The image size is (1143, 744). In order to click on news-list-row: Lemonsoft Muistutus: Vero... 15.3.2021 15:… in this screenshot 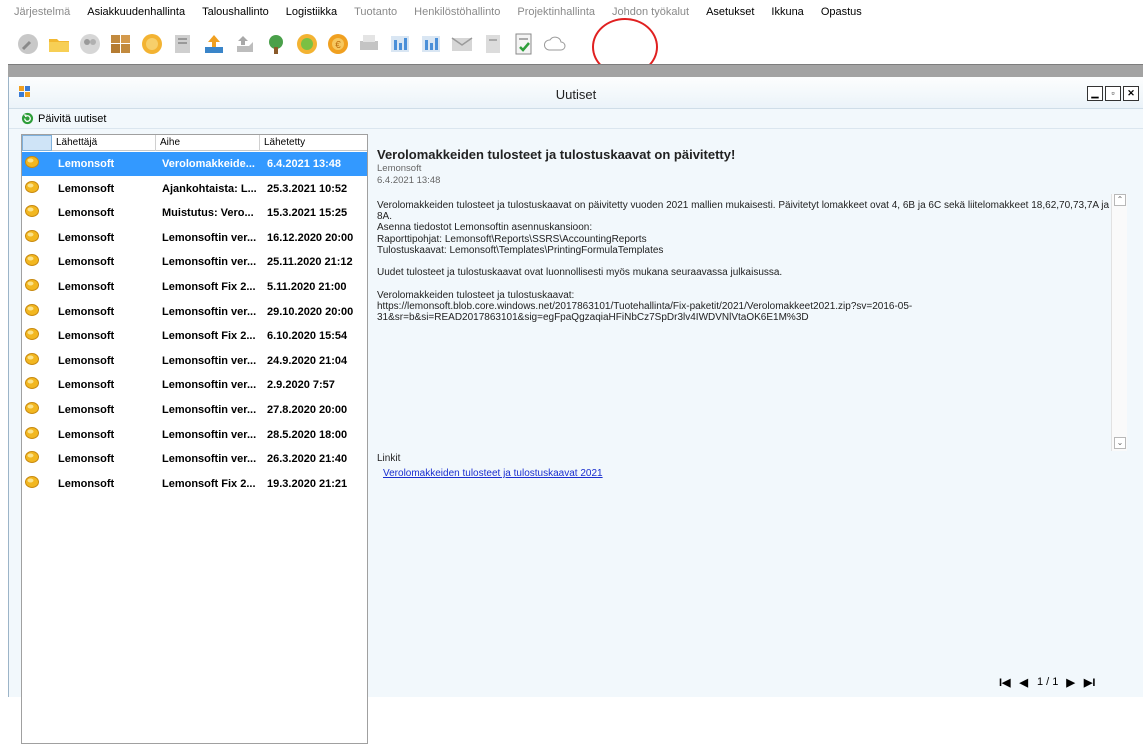, I will do `click(194, 213)`.